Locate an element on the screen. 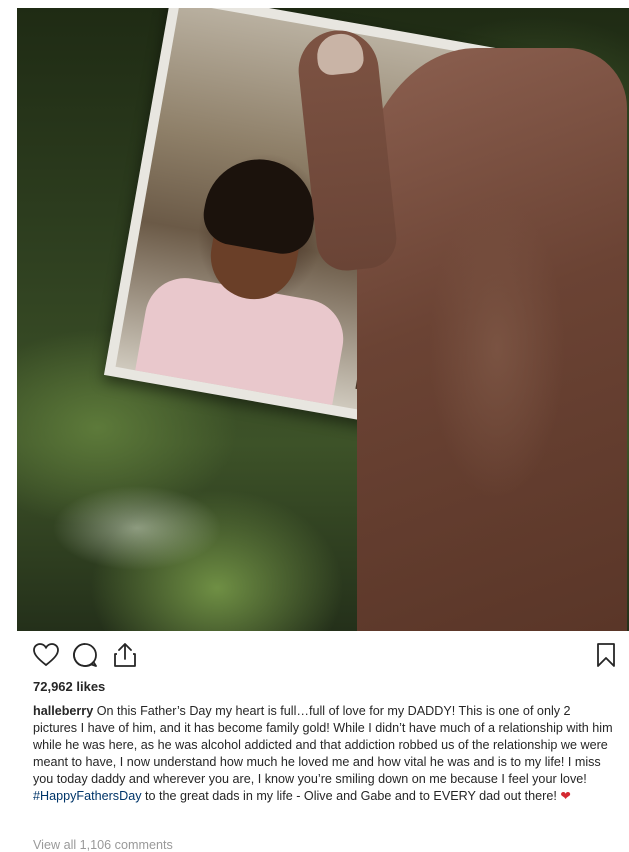  bookmark-icon is located at coordinates (606, 655).